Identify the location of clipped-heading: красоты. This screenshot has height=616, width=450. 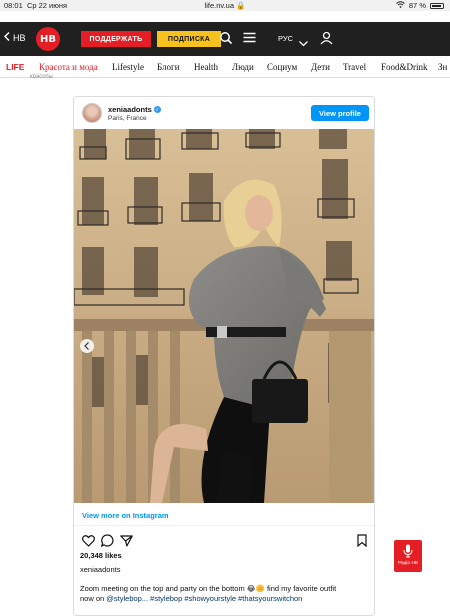
(41, 76).